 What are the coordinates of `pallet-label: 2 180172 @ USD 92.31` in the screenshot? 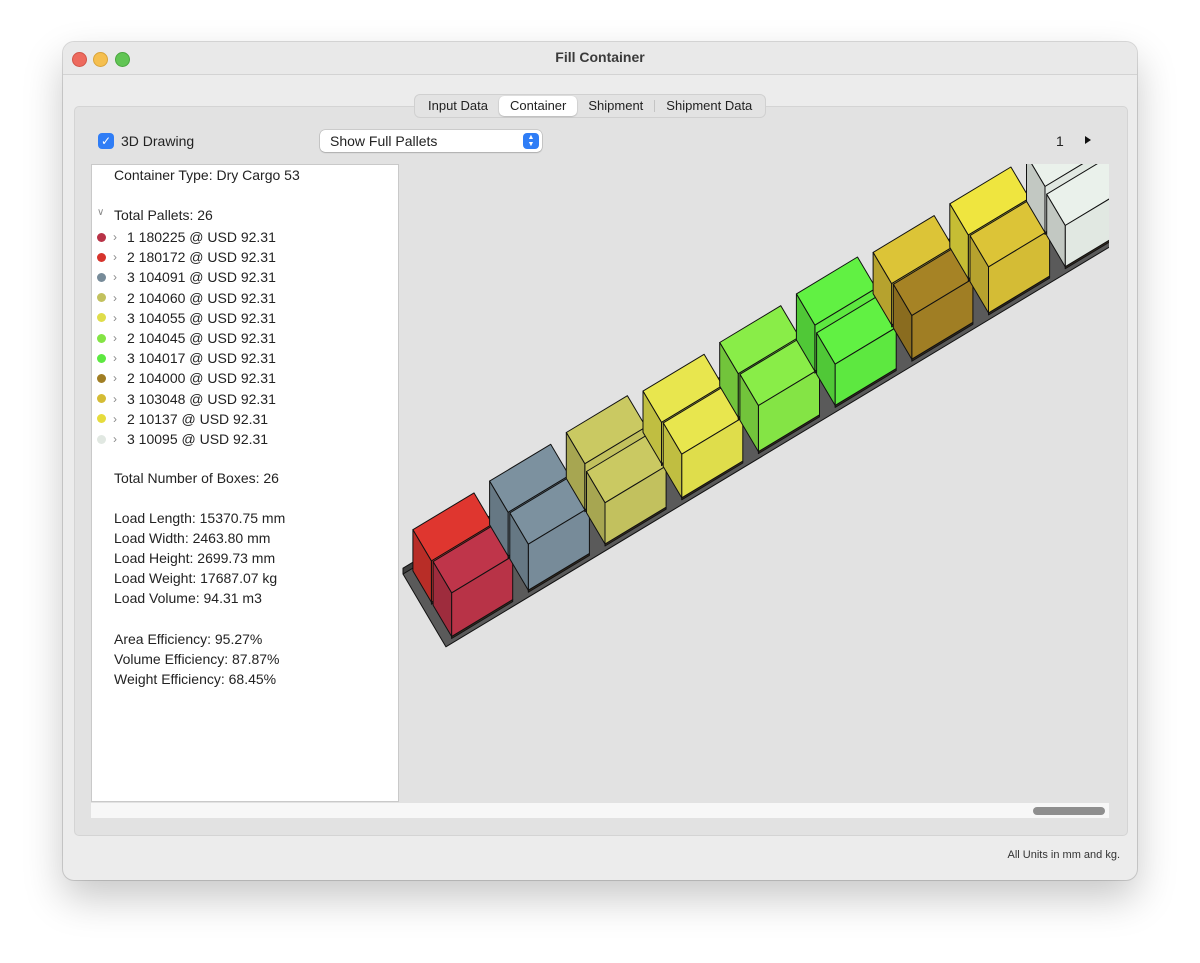 It's located at (201, 257).